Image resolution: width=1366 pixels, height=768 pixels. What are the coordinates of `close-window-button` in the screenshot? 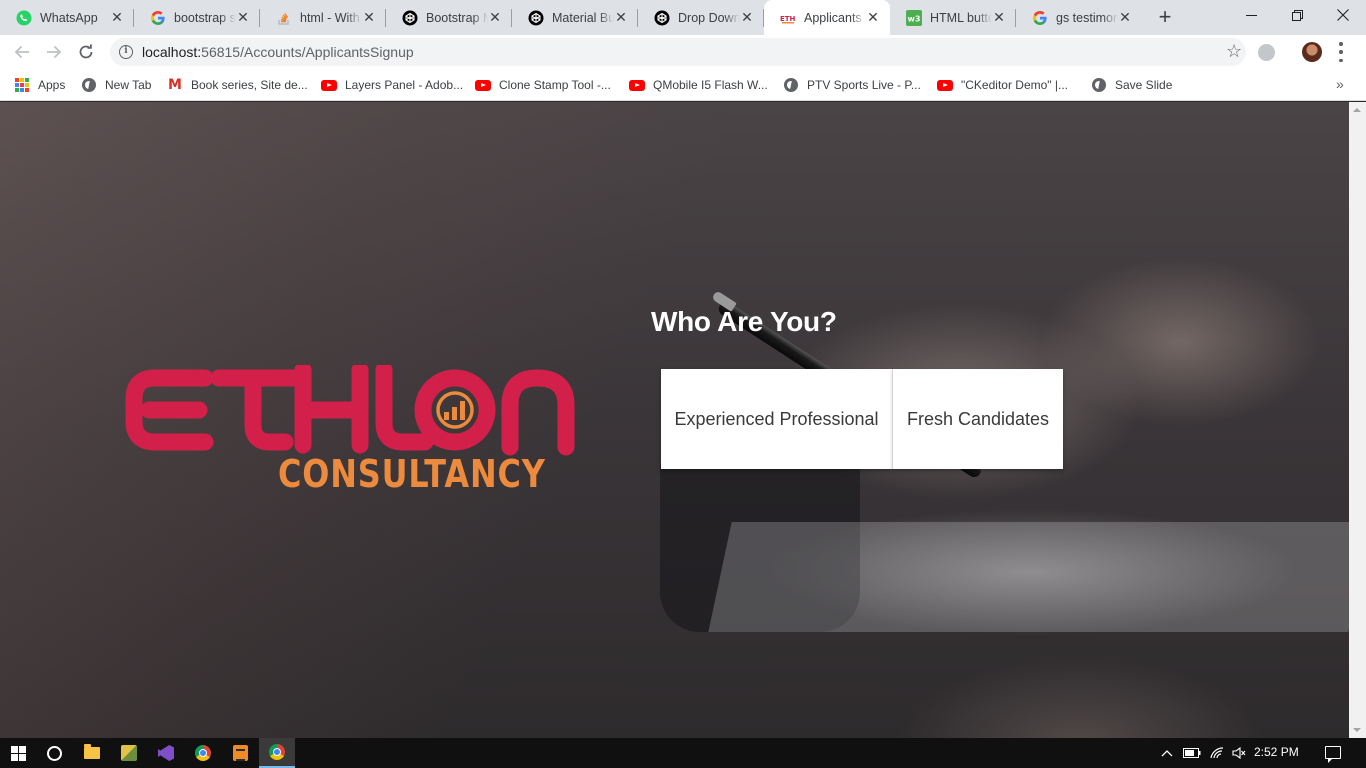 It's located at (1343, 15).